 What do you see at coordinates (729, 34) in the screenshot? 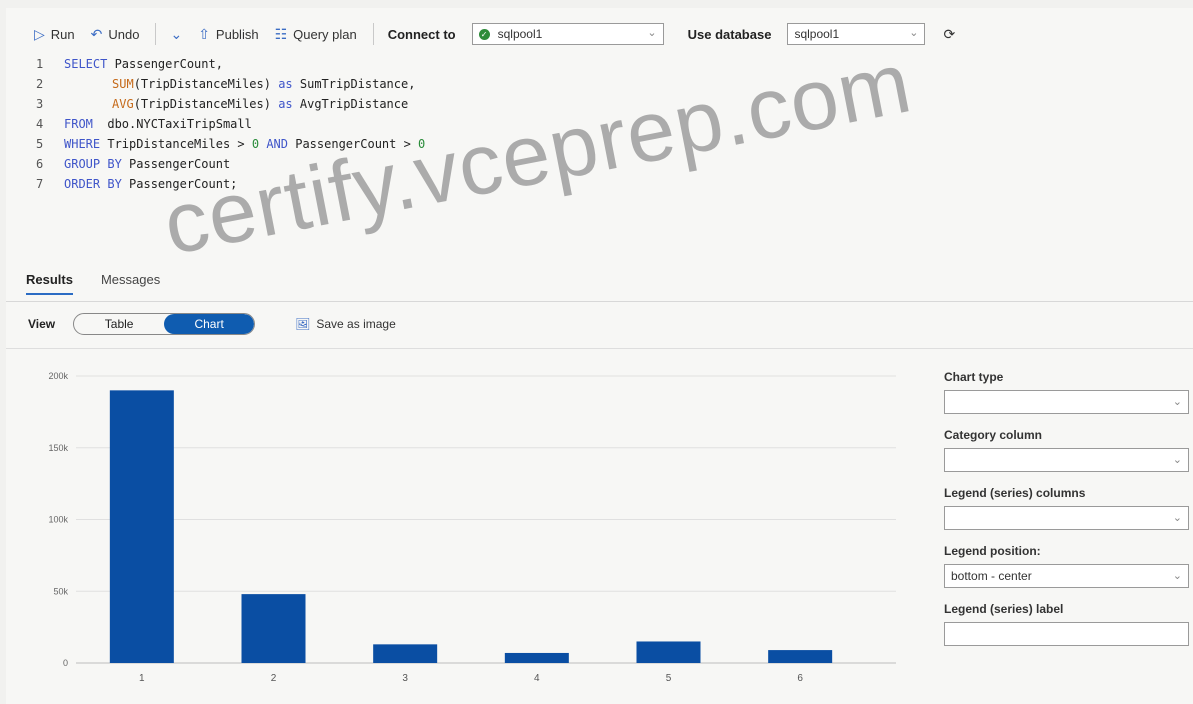
I see `use-database-label: Use database` at bounding box center [729, 34].